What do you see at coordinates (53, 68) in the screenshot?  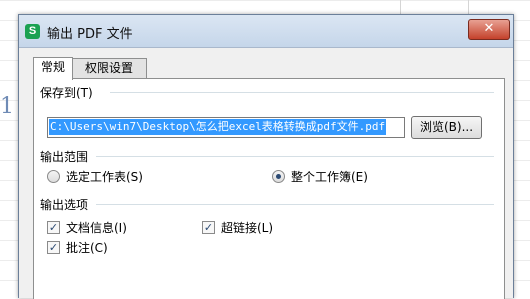 I see `tab-general: 常规` at bounding box center [53, 68].